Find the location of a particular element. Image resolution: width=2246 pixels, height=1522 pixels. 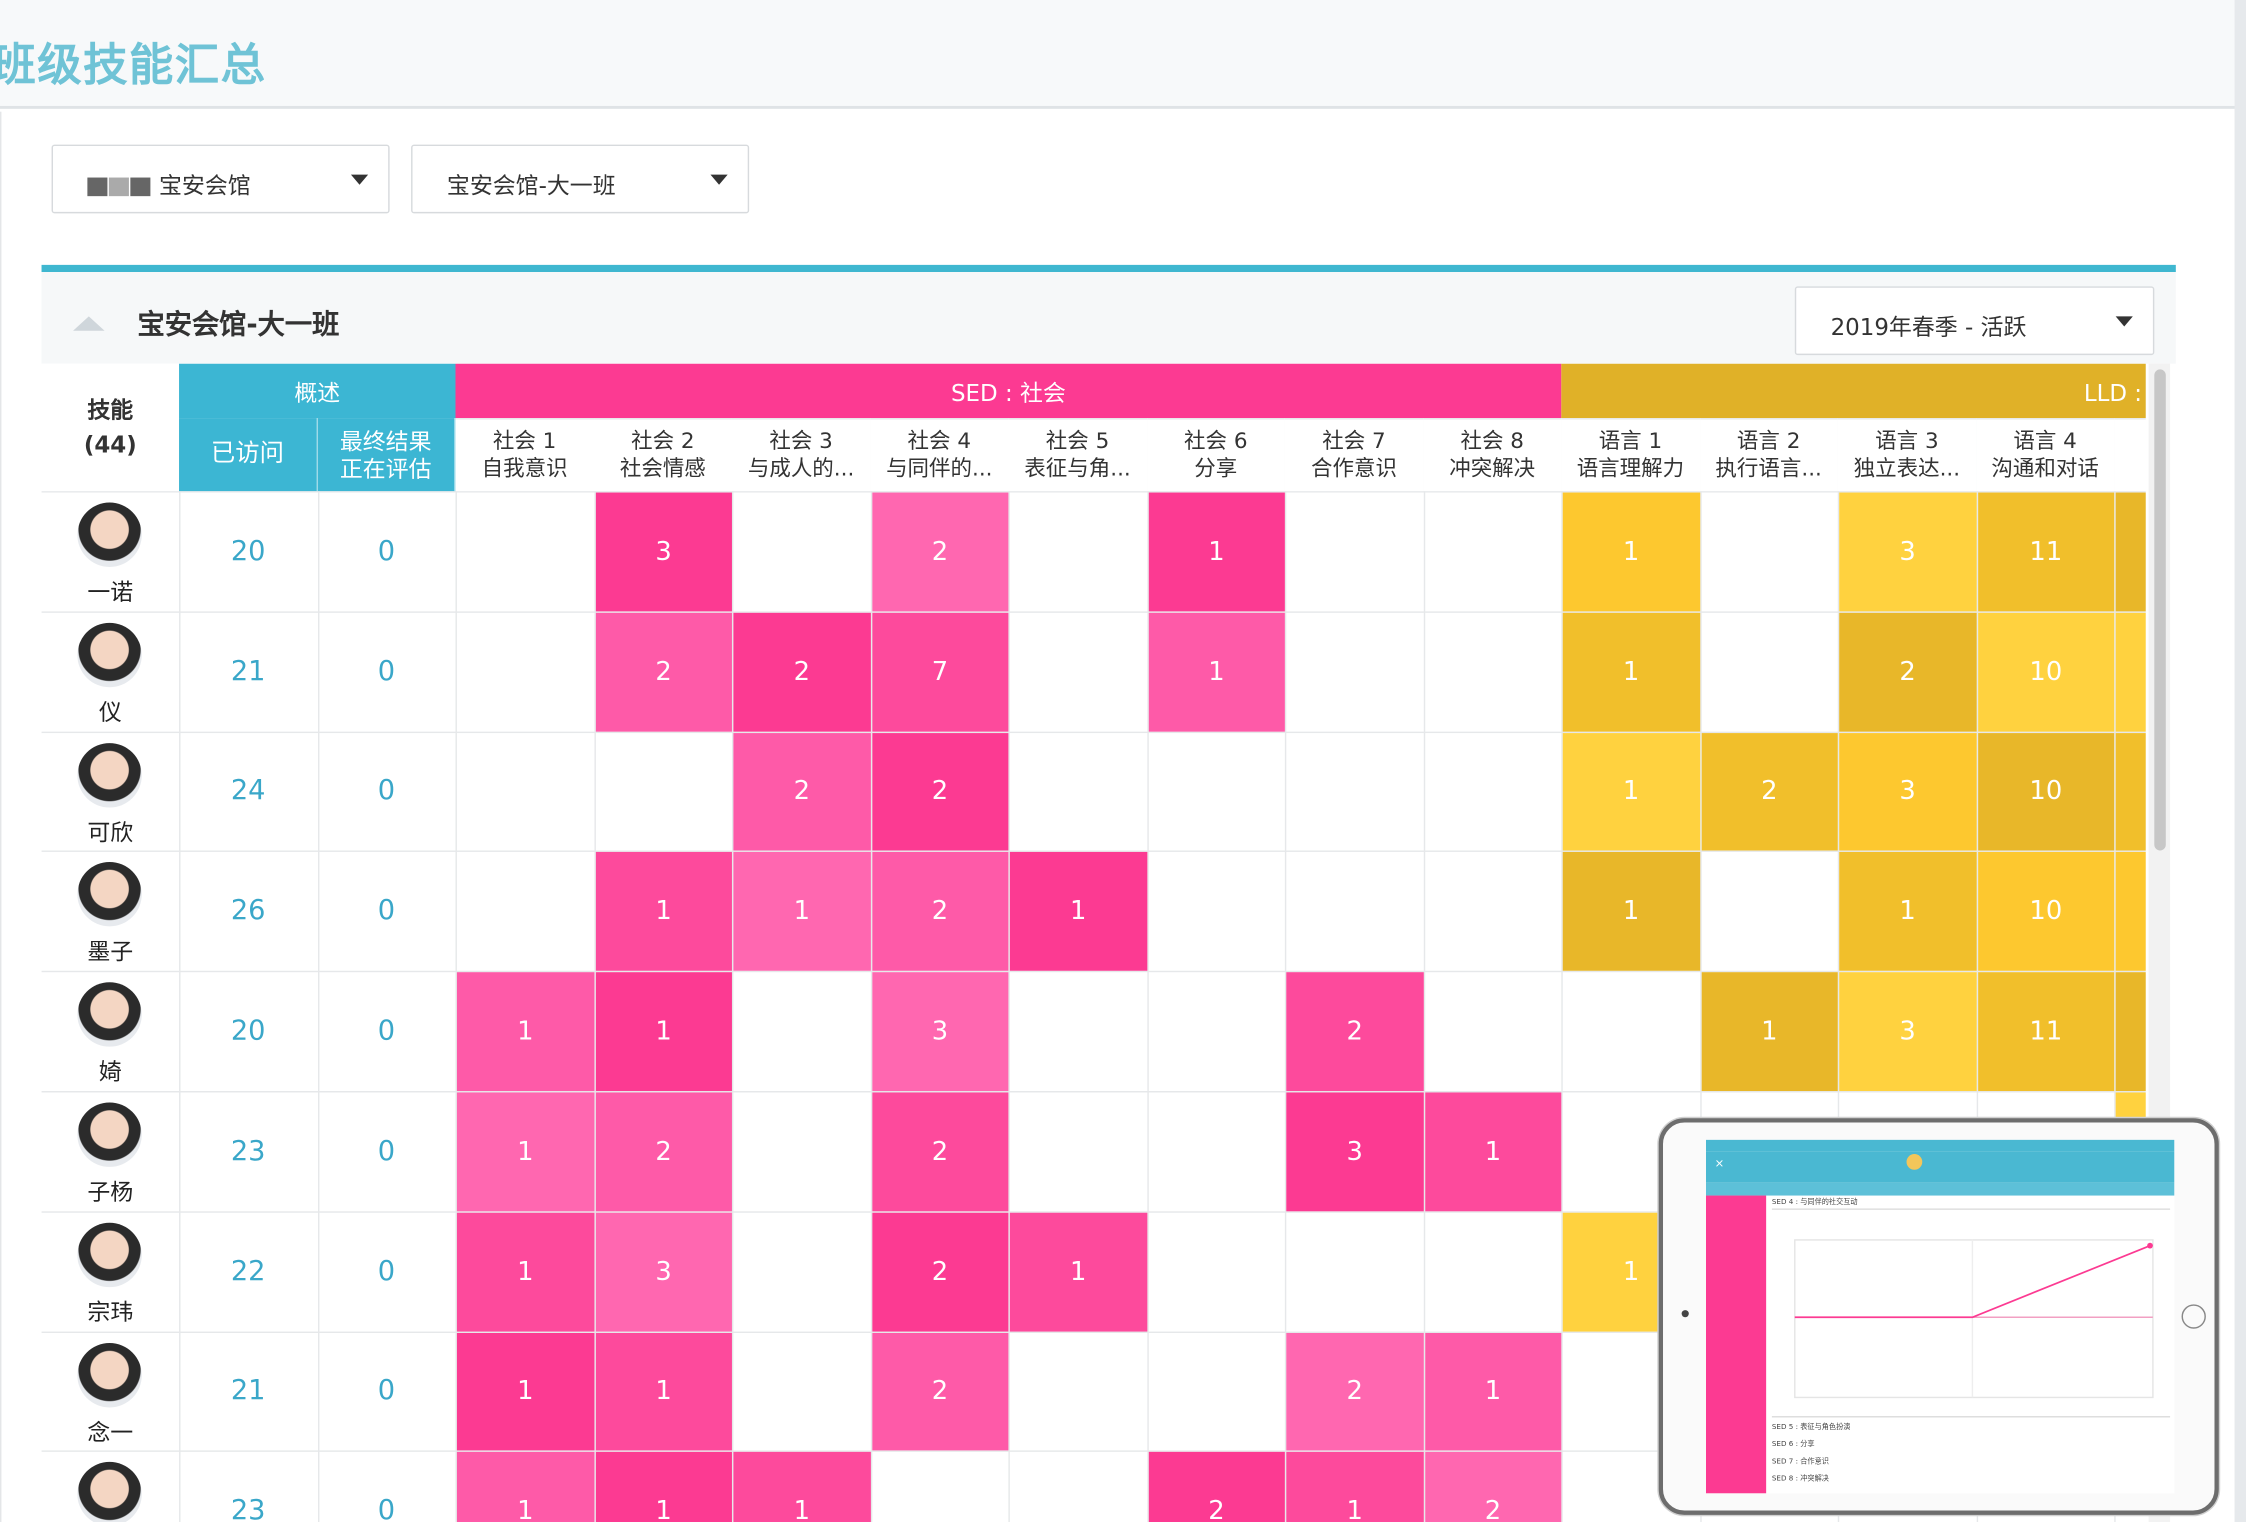

skill-column-header: 社会 8 冲突解决 is located at coordinates (1492, 455).